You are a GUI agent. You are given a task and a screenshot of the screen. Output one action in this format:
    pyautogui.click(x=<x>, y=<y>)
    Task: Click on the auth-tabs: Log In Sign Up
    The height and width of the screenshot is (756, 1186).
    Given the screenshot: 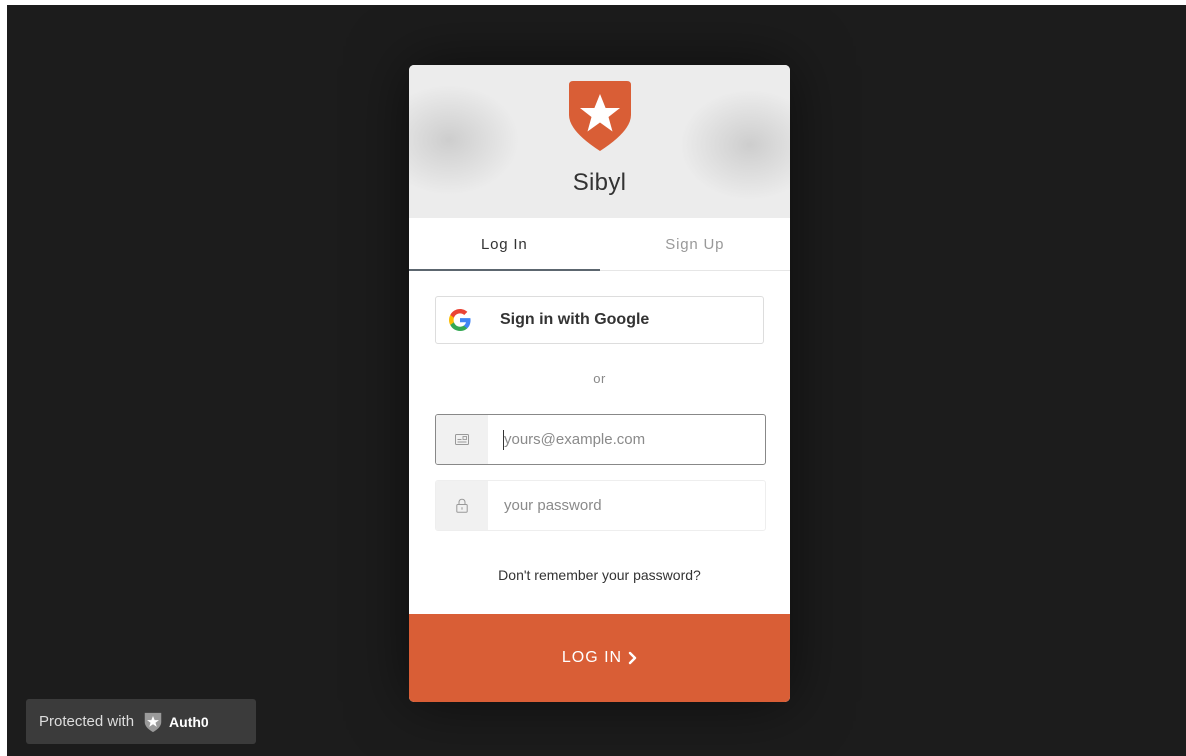 What is the action you would take?
    pyautogui.click(x=599, y=244)
    